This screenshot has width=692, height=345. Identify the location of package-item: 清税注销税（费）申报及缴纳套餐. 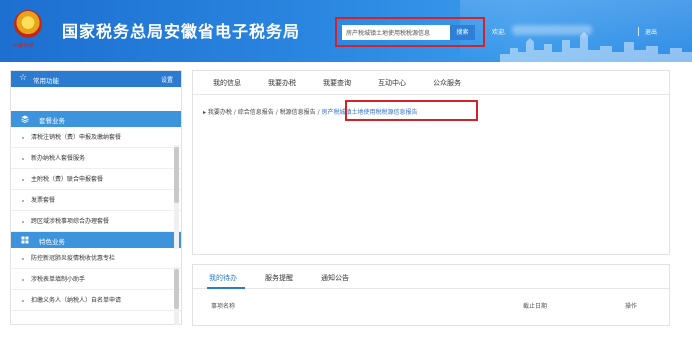
(96, 137).